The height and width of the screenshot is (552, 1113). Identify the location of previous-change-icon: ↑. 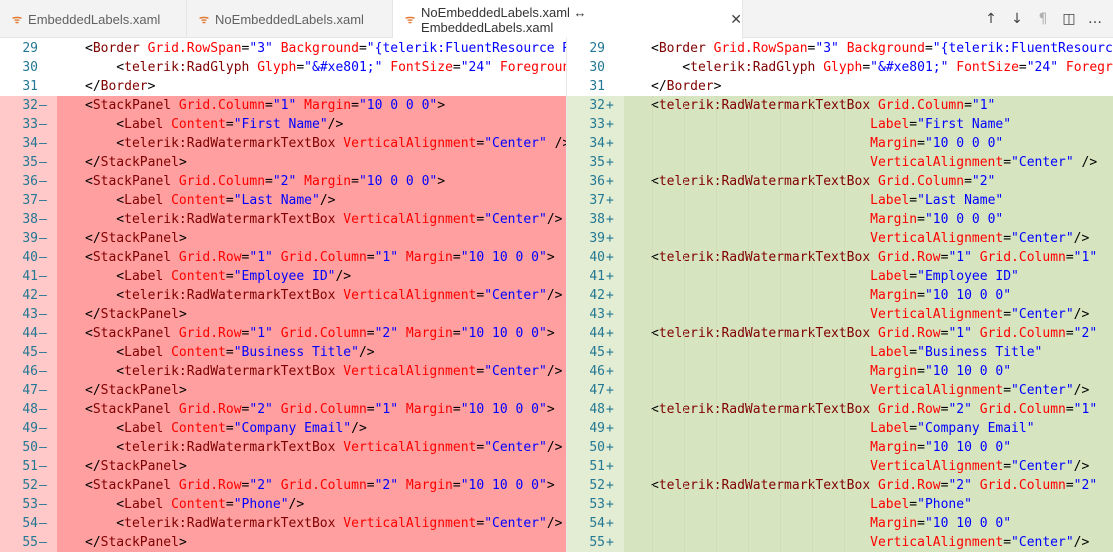
(991, 19).